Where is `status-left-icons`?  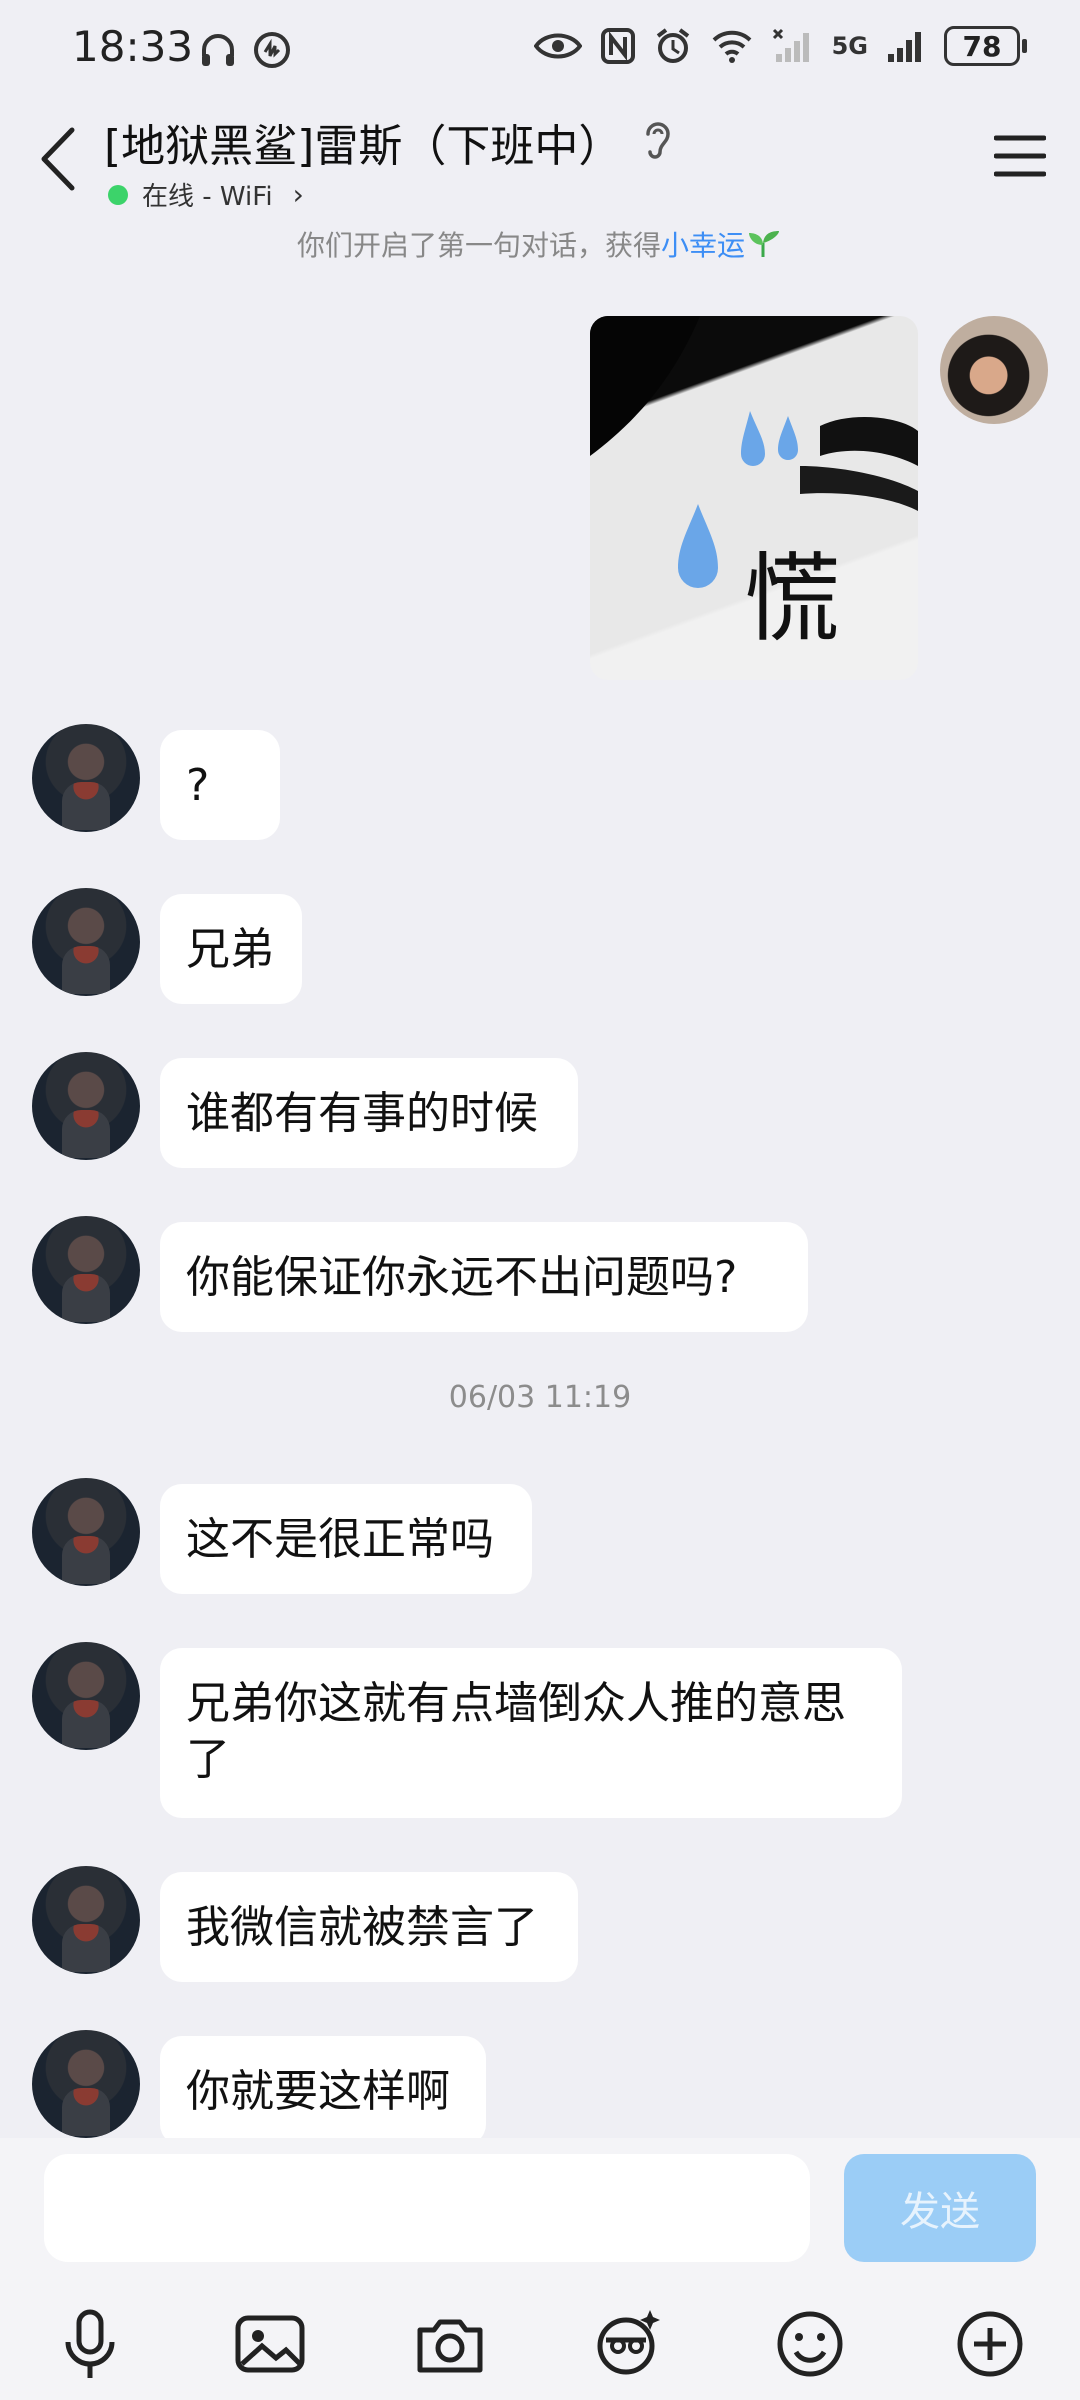 status-left-icons is located at coordinates (245, 50).